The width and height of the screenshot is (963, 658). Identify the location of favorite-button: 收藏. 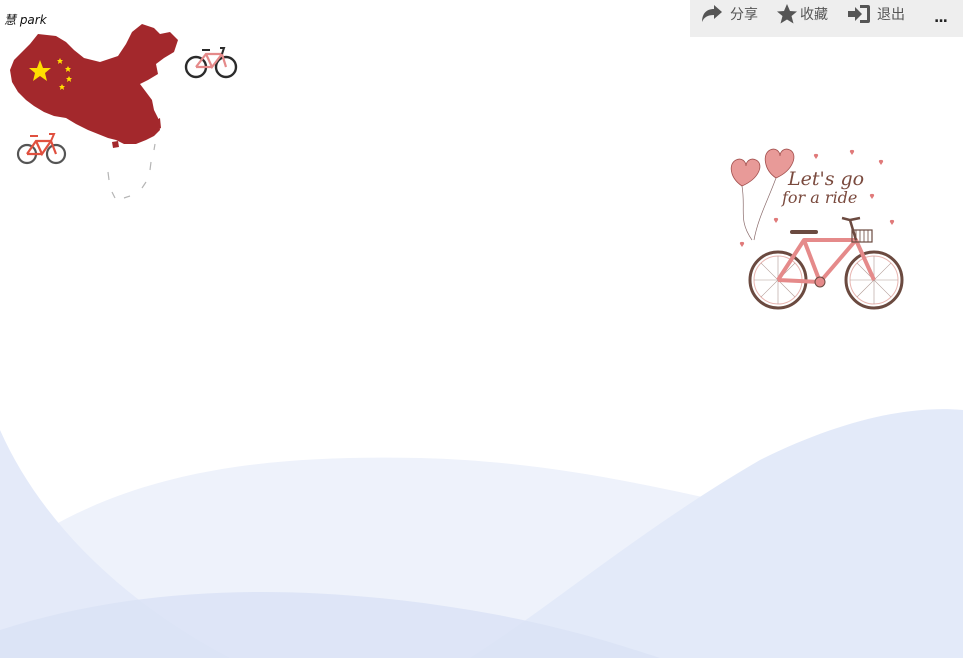
(802, 14).